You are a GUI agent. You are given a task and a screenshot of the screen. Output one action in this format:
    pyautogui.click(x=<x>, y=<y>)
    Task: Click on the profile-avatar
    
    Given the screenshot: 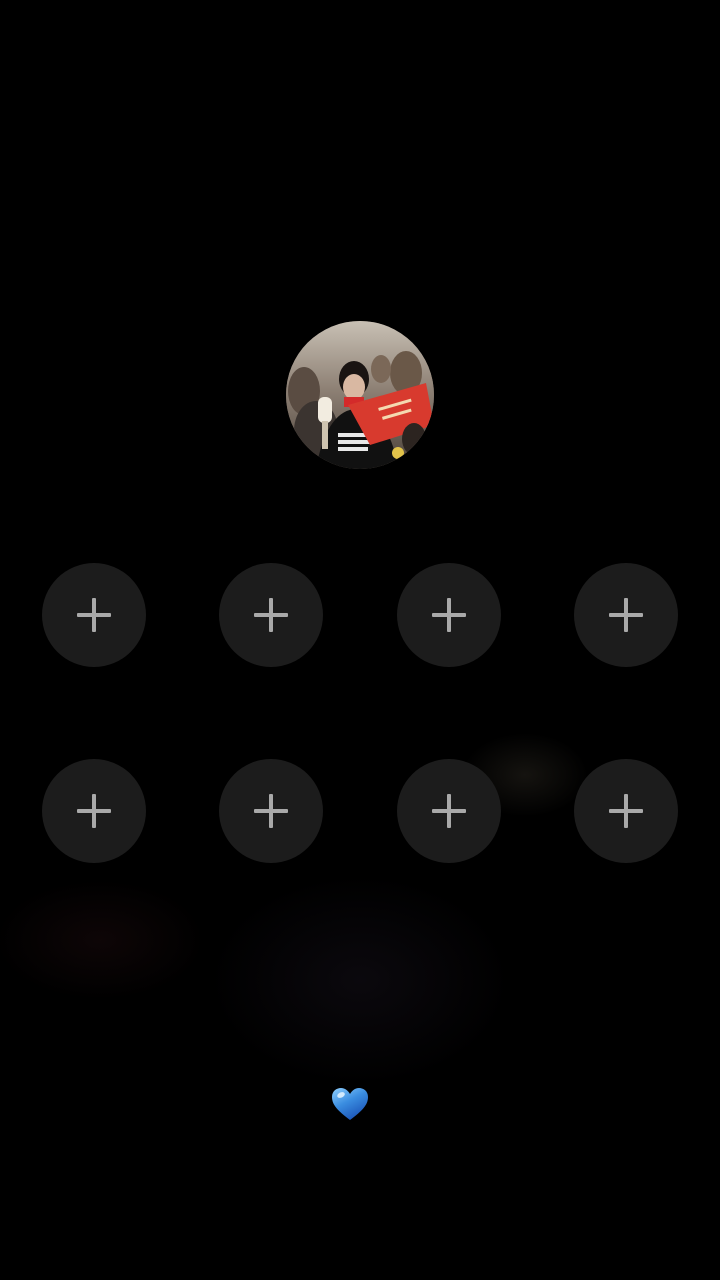 What is the action you would take?
    pyautogui.click(x=360, y=395)
    